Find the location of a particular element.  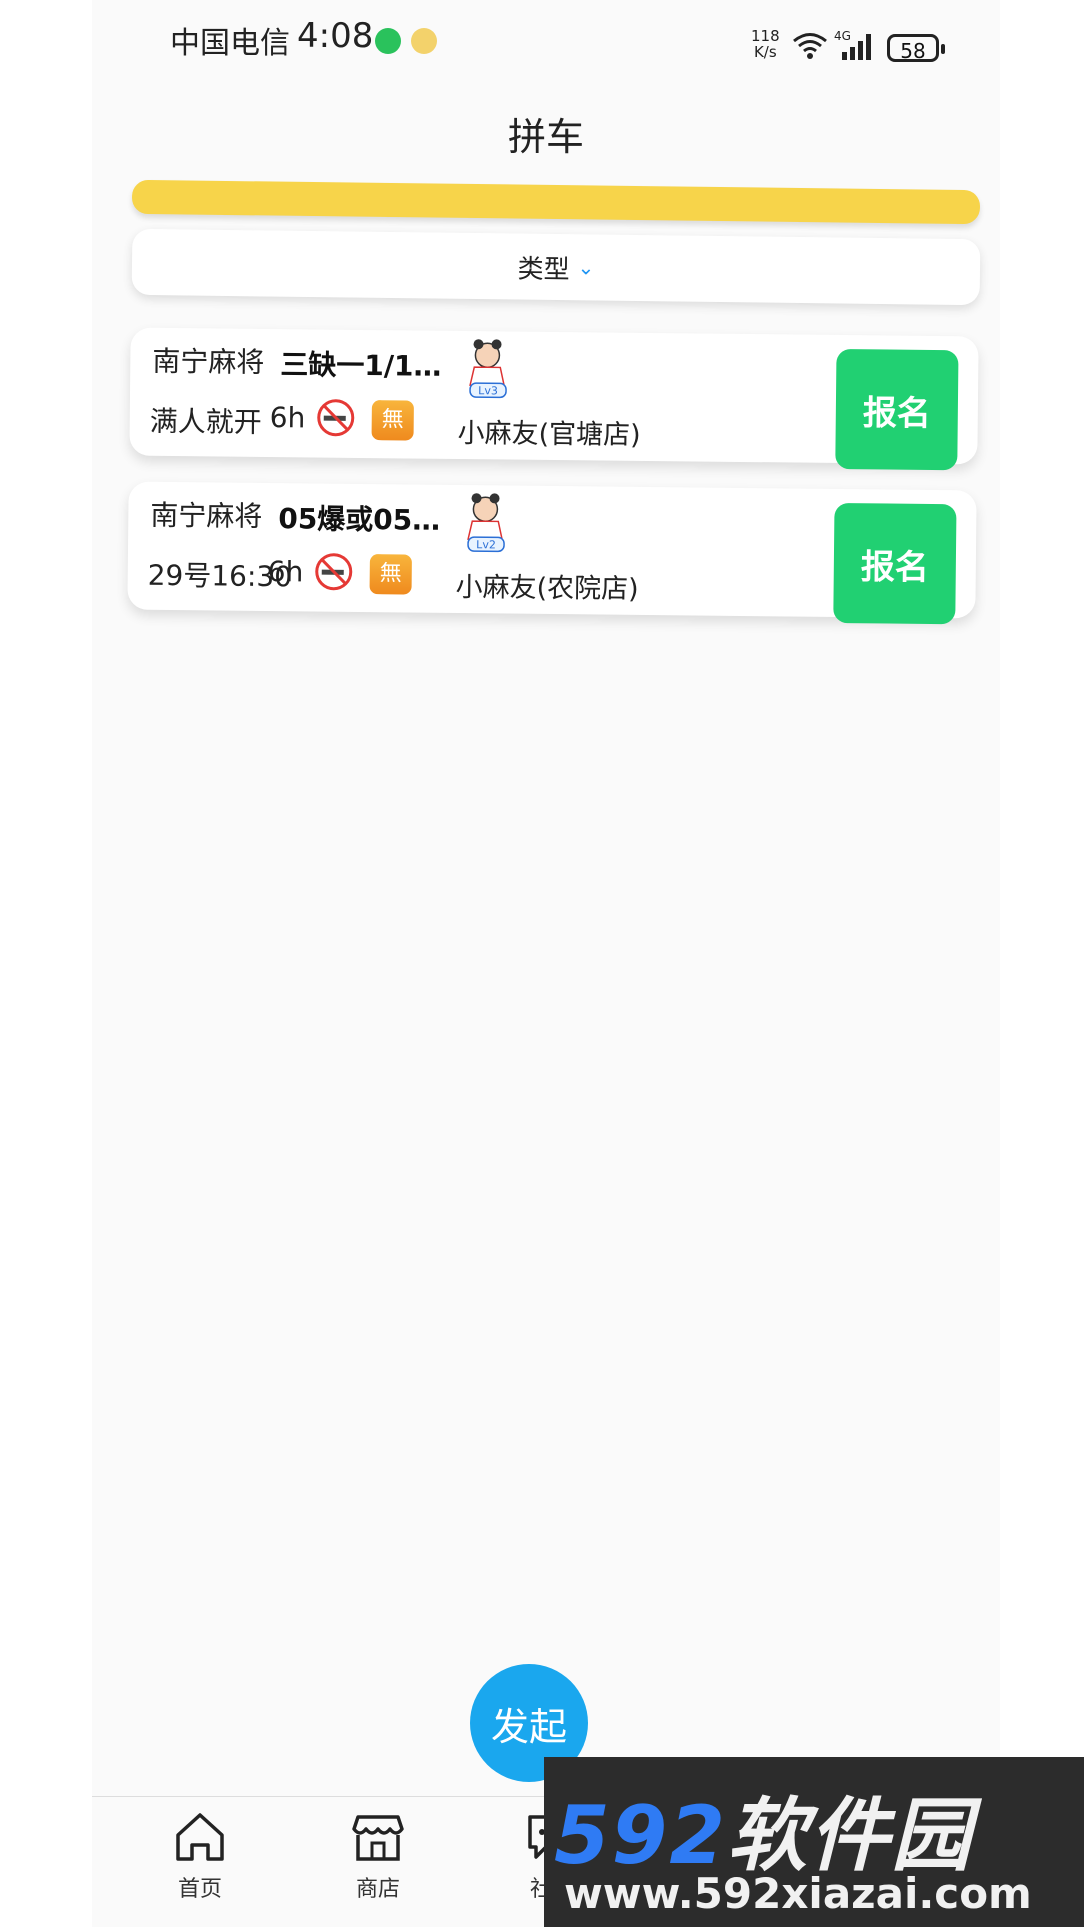

network-type: 4G is located at coordinates (842, 36).